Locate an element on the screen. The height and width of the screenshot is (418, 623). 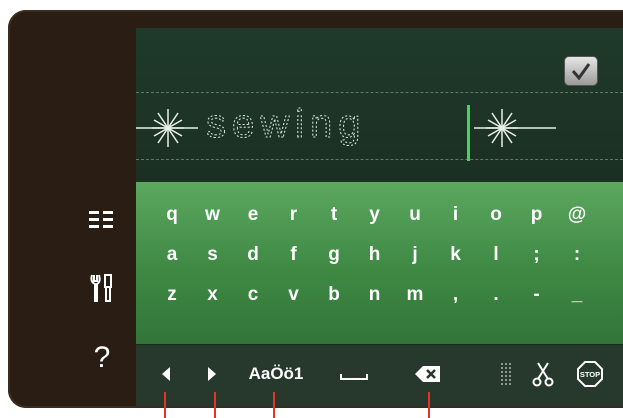
stop-button: STOP is located at coordinates (590, 374).